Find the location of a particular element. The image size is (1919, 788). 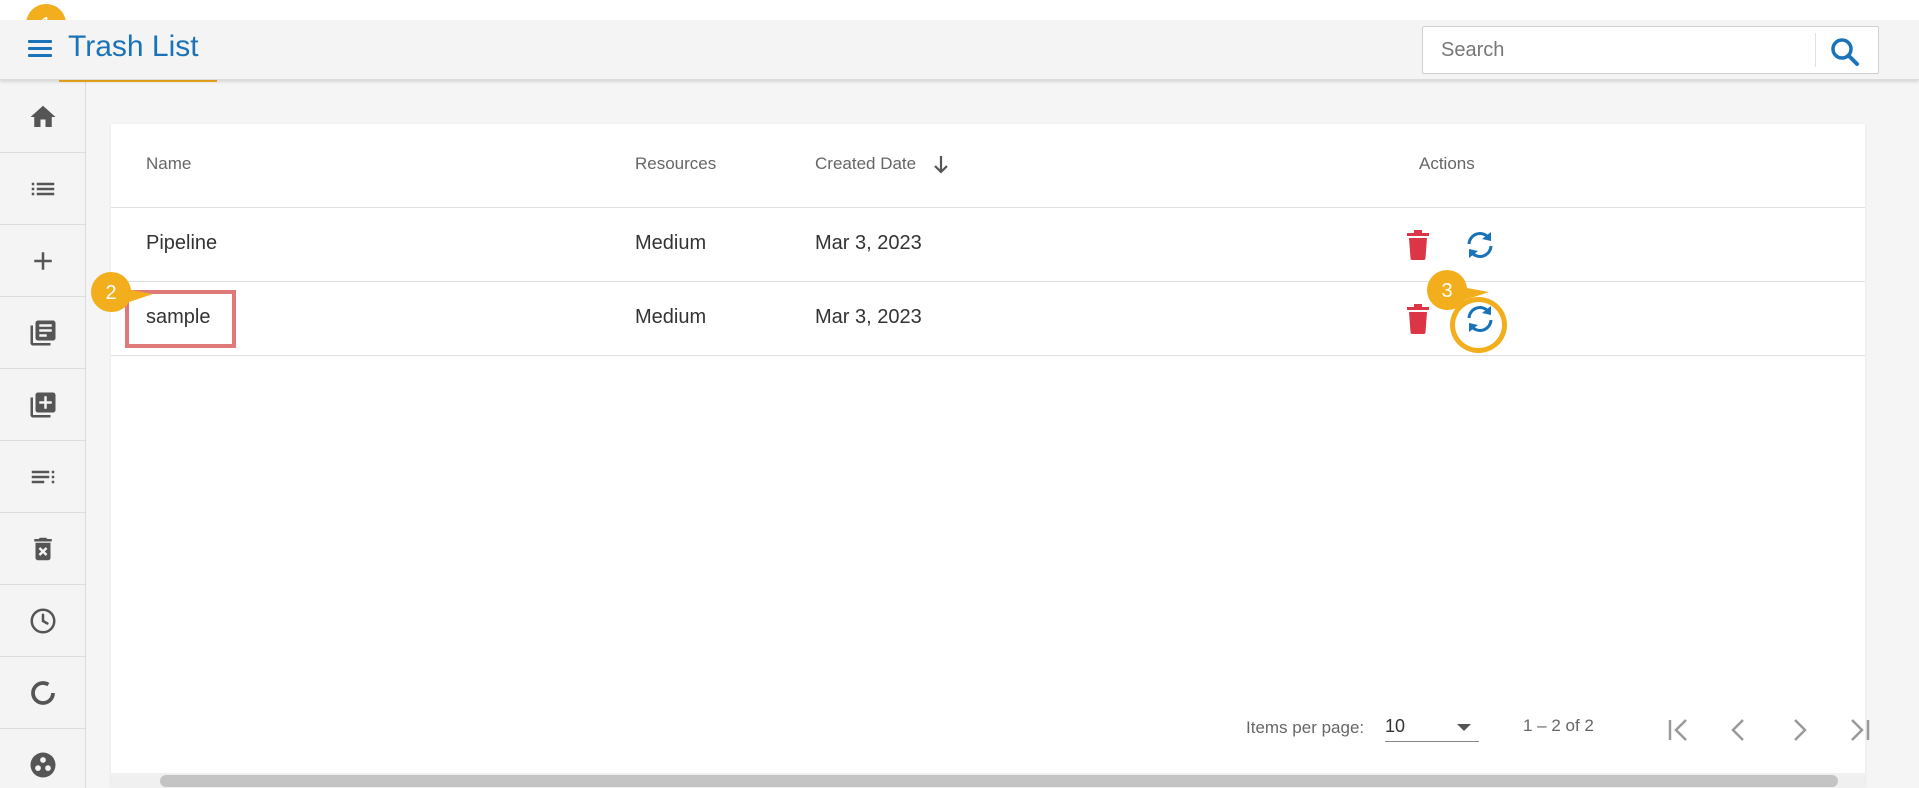

search-box is located at coordinates (1650, 50).